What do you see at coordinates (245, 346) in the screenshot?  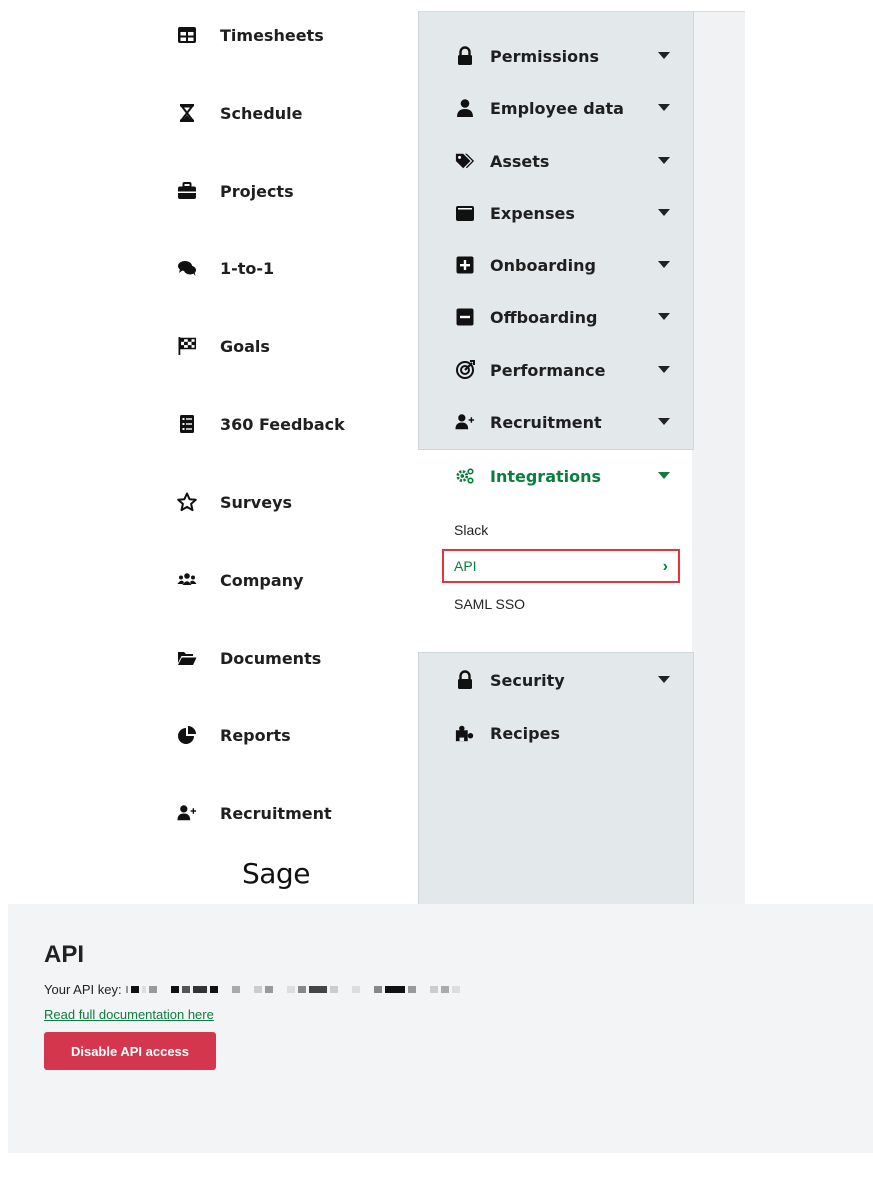 I see `nav-item-label: Goals` at bounding box center [245, 346].